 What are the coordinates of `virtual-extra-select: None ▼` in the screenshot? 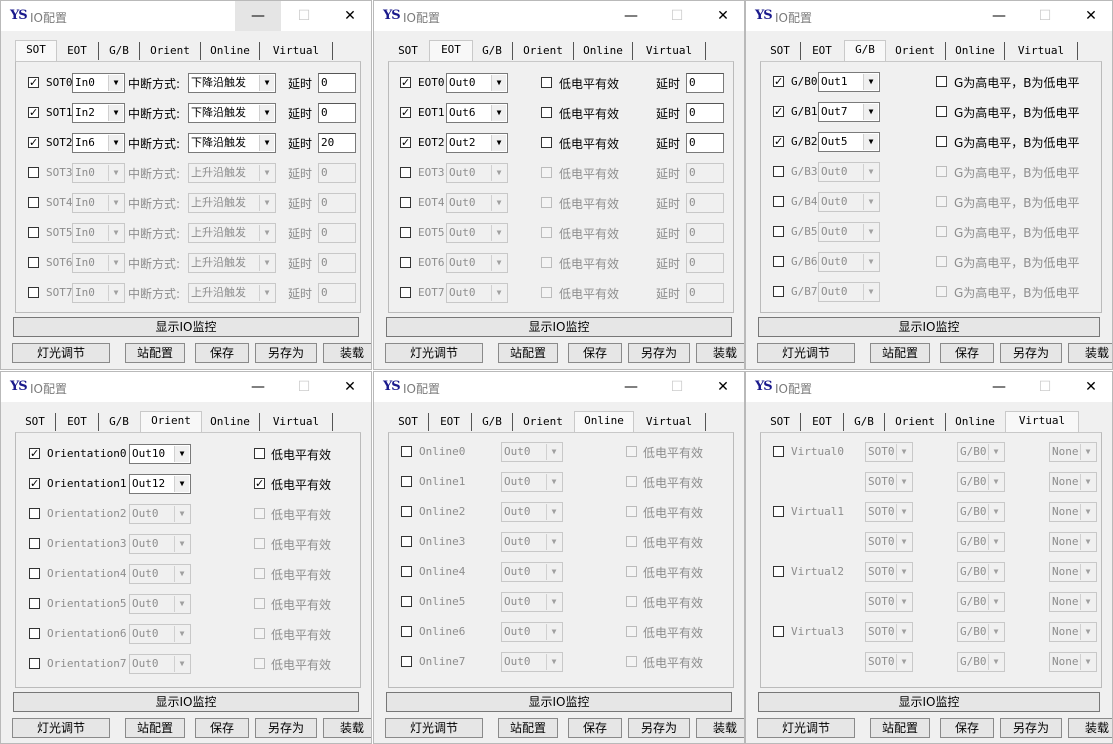 It's located at (1073, 452).